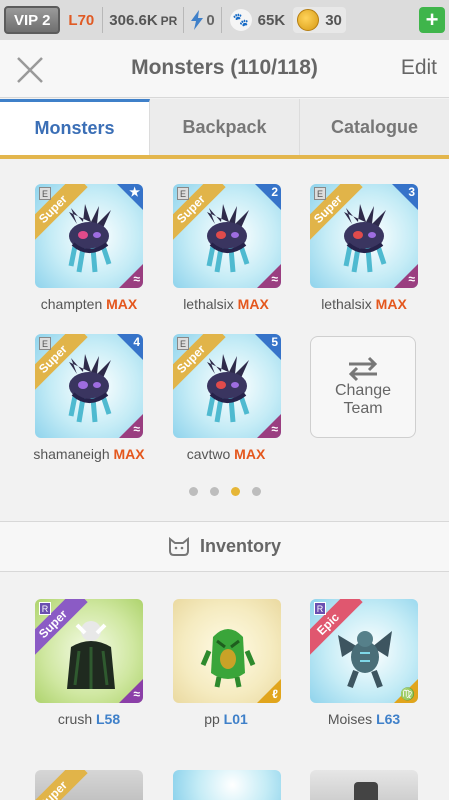 The width and height of the screenshot is (449, 800). I want to click on power-rating: 306.6K PR, so click(143, 20).